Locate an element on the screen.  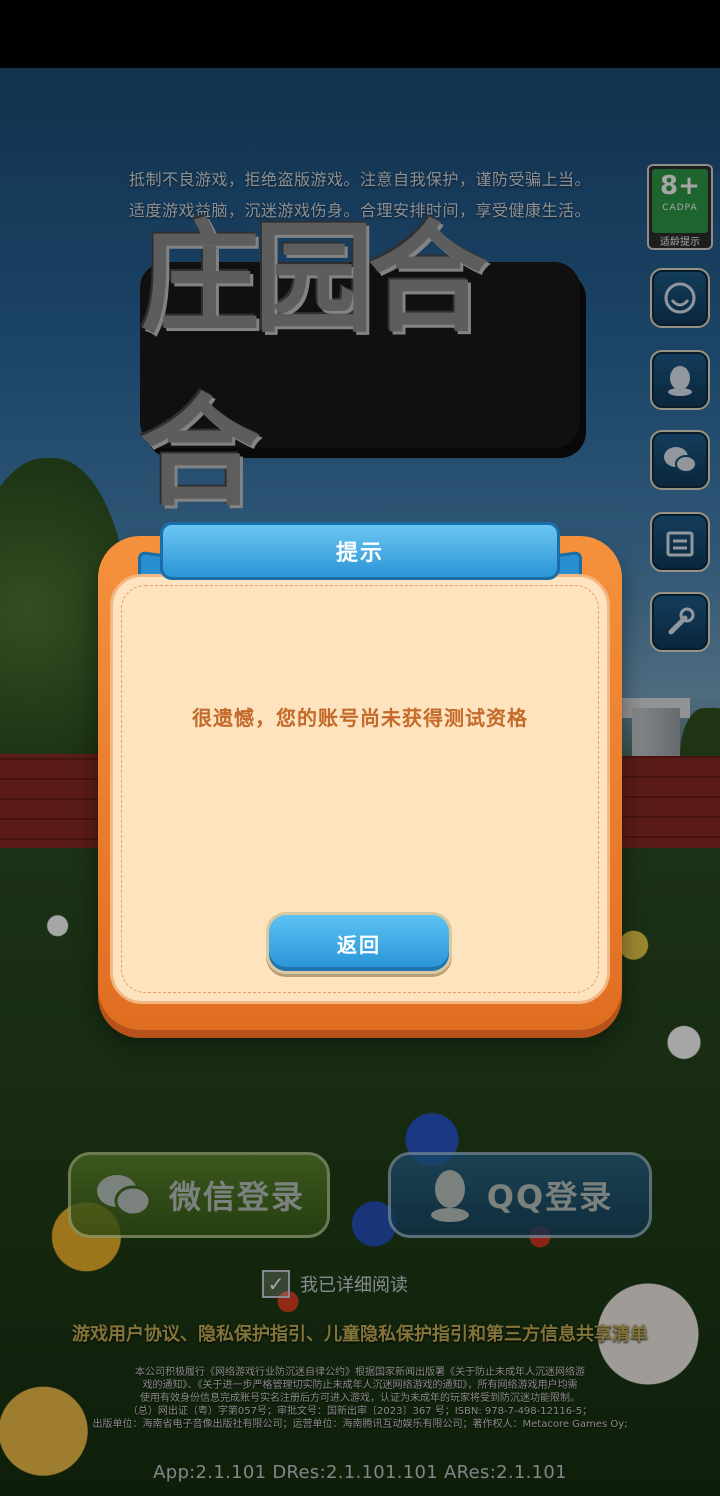
dialog-title: 提示 is located at coordinates (359, 553).